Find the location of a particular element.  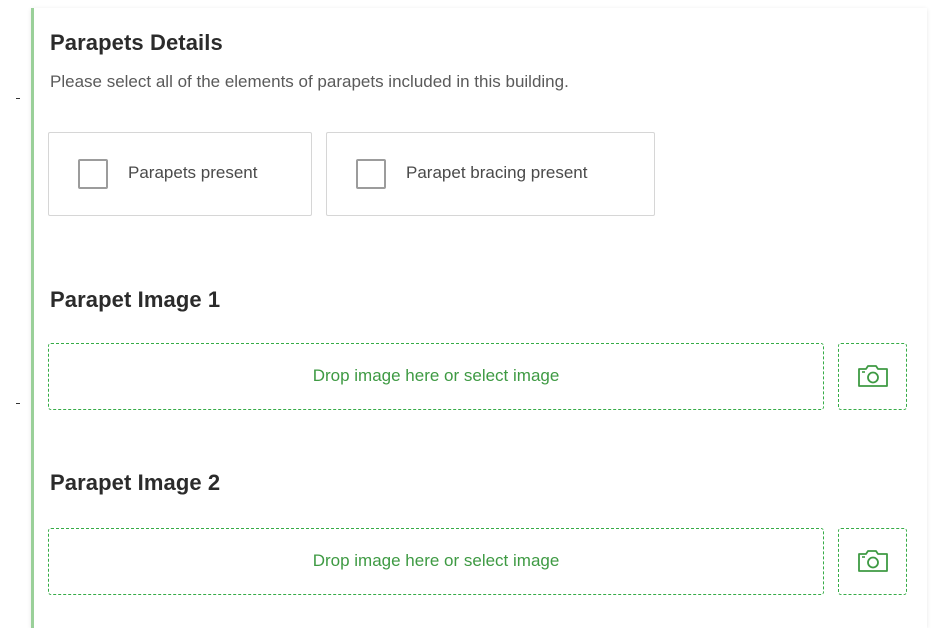

parapet-image-1-camera-button is located at coordinates (872, 376).